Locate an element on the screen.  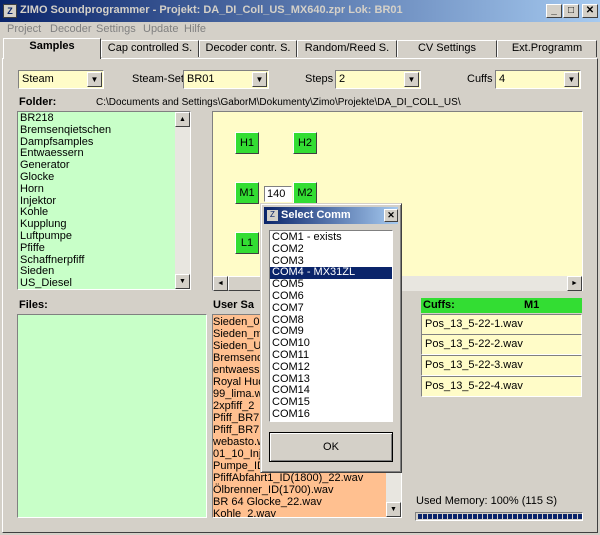
memory-progress-bar is located at coordinates (499, 516).